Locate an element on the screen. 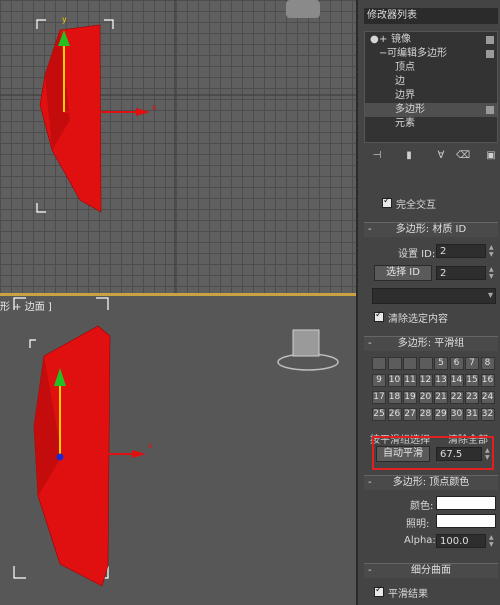  smoothing-group-button: 27 is located at coordinates (410, 414).